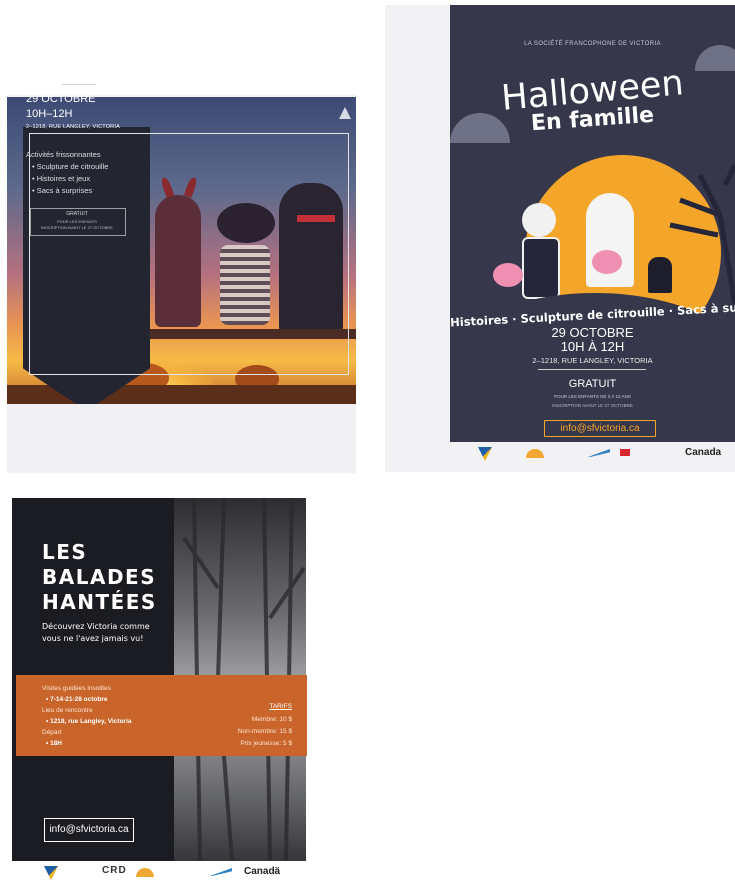 The image size is (735, 882). Describe the element at coordinates (77, 70) in the screenshot. I see `flyer1-title-line2: EN FAMILLE` at that location.